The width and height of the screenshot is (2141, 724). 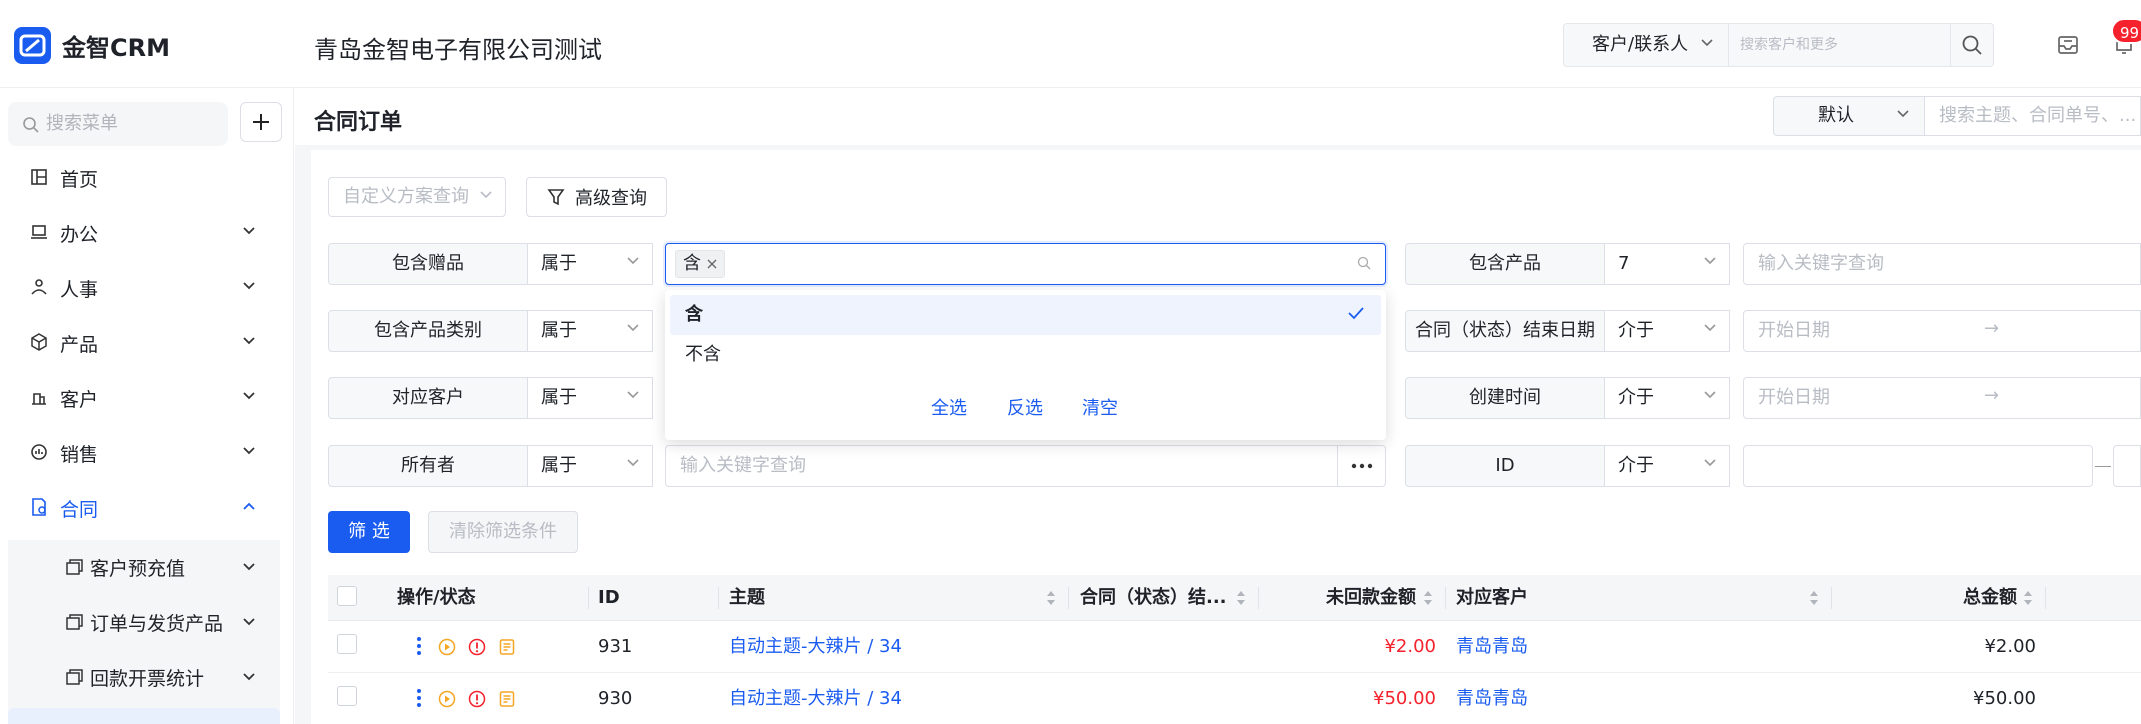 I want to click on filter-op-owner: 属于, so click(x=590, y=466).